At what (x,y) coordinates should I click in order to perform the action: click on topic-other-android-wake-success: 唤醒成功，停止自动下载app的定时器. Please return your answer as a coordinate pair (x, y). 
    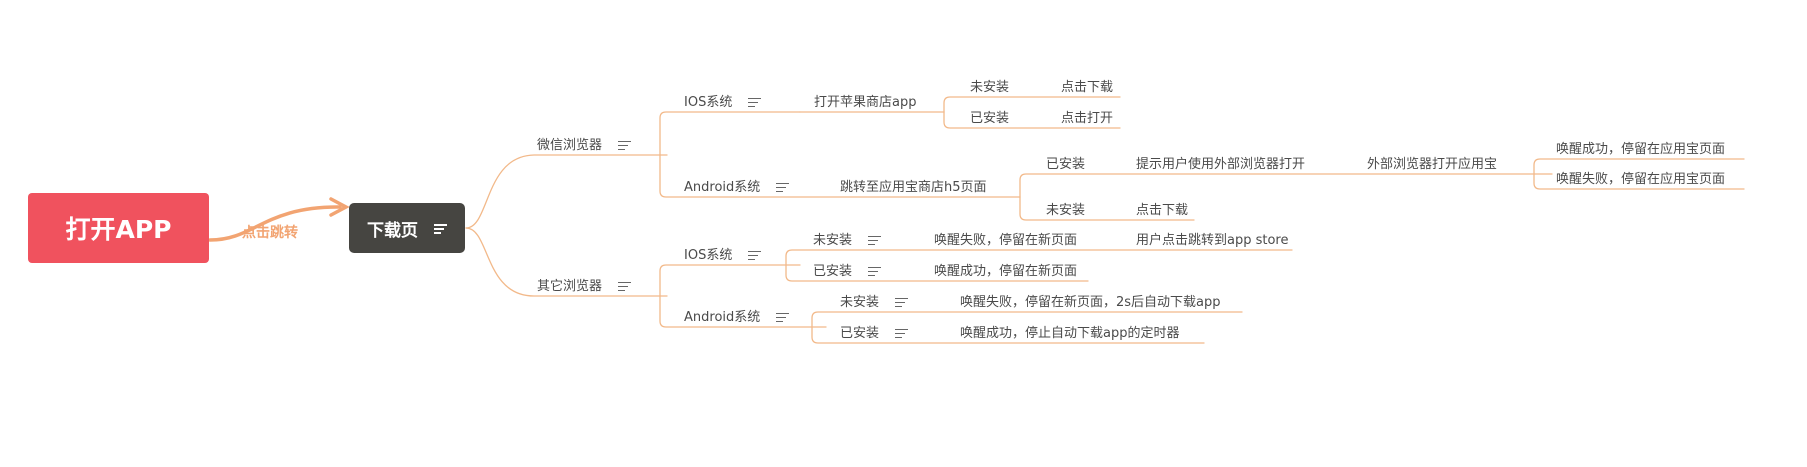
    Looking at the image, I should click on (1069, 334).